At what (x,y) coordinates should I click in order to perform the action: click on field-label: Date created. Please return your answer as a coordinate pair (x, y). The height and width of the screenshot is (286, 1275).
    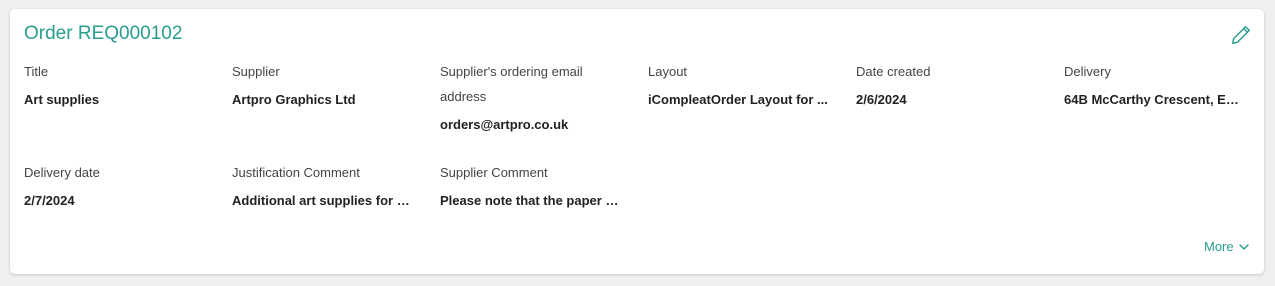
    Looking at the image, I should click on (893, 71).